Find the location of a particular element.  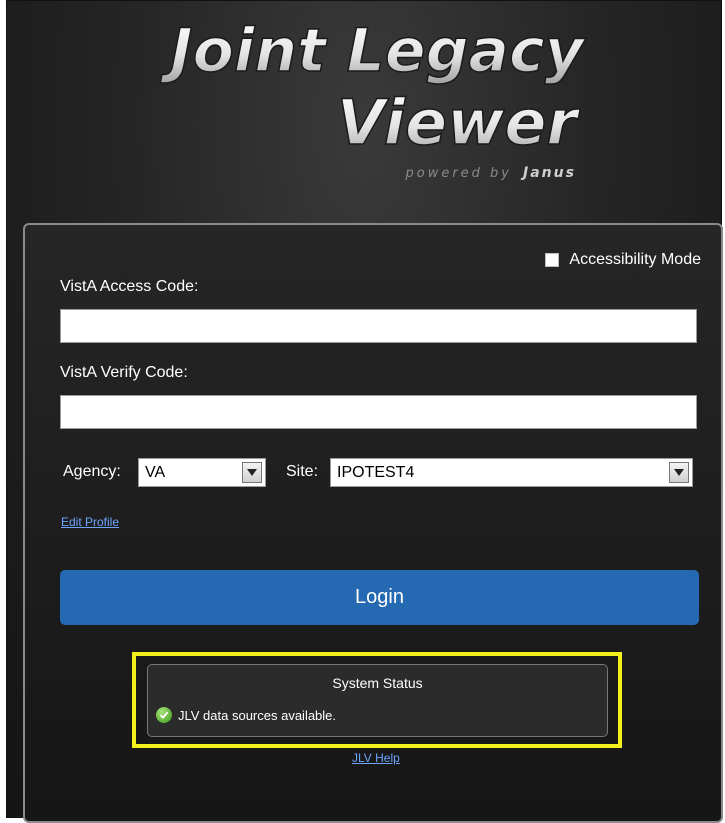

verify-code-input is located at coordinates (378, 412).